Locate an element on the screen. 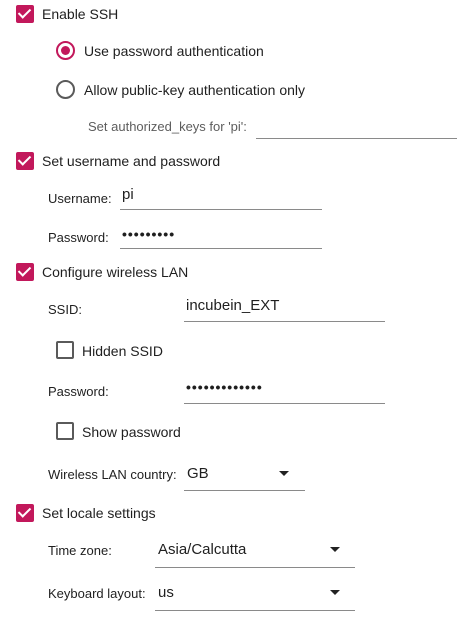 The height and width of the screenshot is (623, 466). set-locale-checkbox is located at coordinates (25, 513).